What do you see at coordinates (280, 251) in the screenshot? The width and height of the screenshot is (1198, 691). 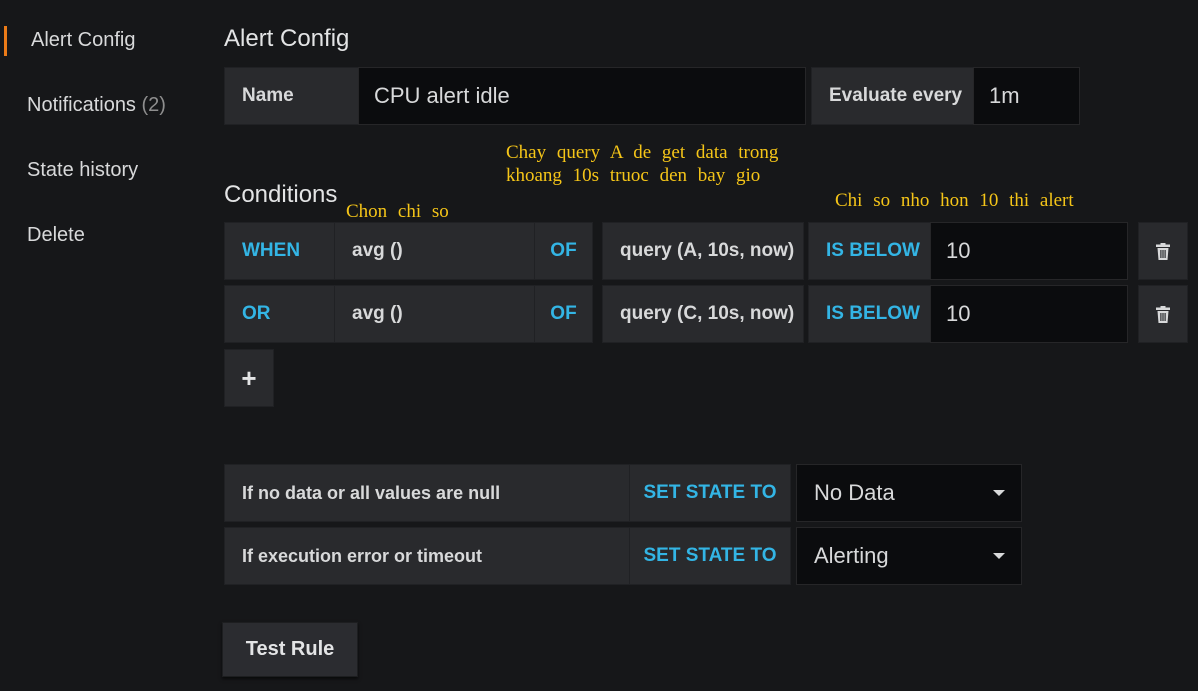 I see `condition-operator-when: WHEN` at bounding box center [280, 251].